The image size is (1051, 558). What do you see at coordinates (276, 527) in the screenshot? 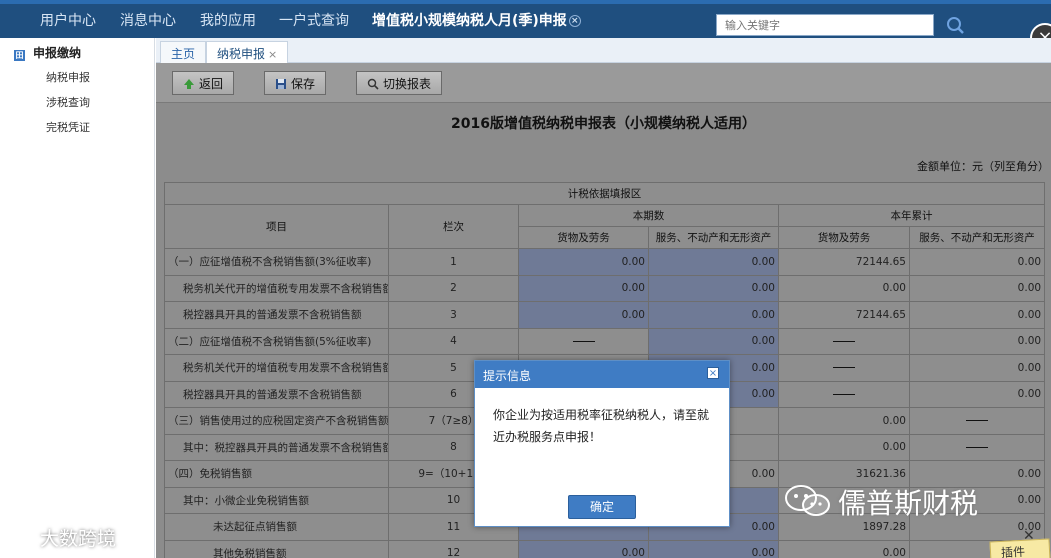
I see `row-label: 未达起征点销售额` at bounding box center [276, 527].